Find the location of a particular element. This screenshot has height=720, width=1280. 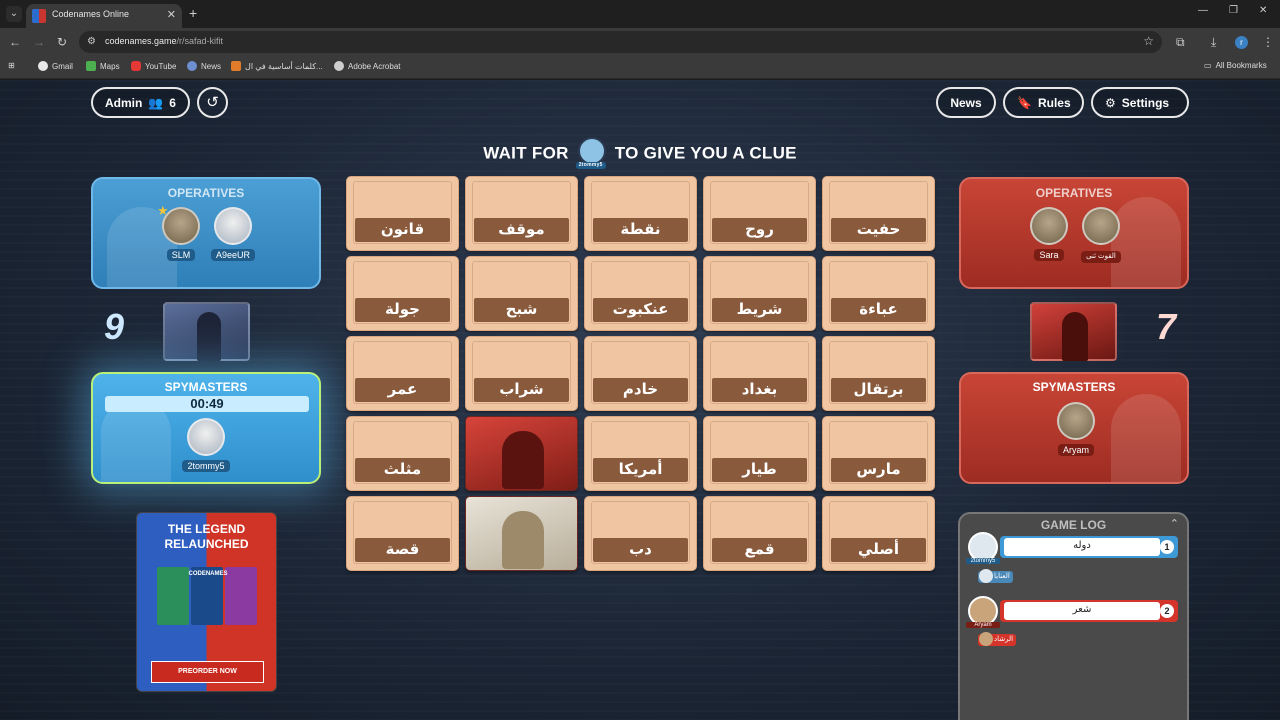

extensions-icon: ⧉ is located at coordinates (1180, 42).